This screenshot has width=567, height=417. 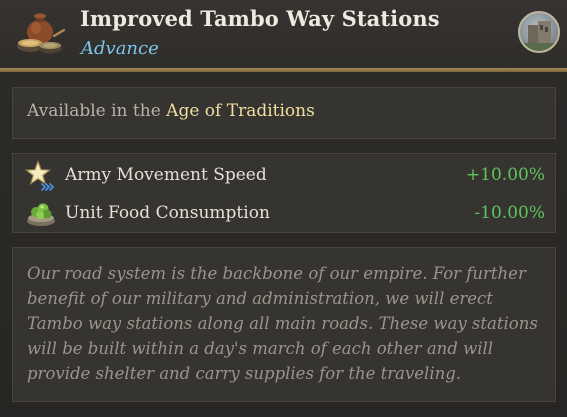 What do you see at coordinates (167, 213) in the screenshot?
I see `effect-label: Unit Food Consumption` at bounding box center [167, 213].